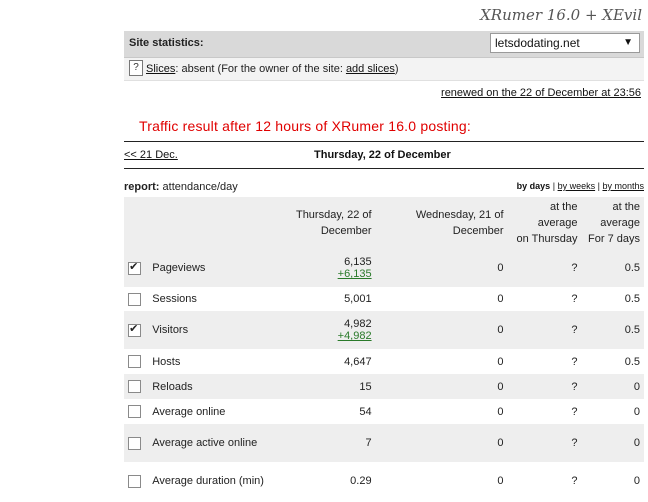  I want to click on site-select: letsdodating.net ▼, so click(565, 43).